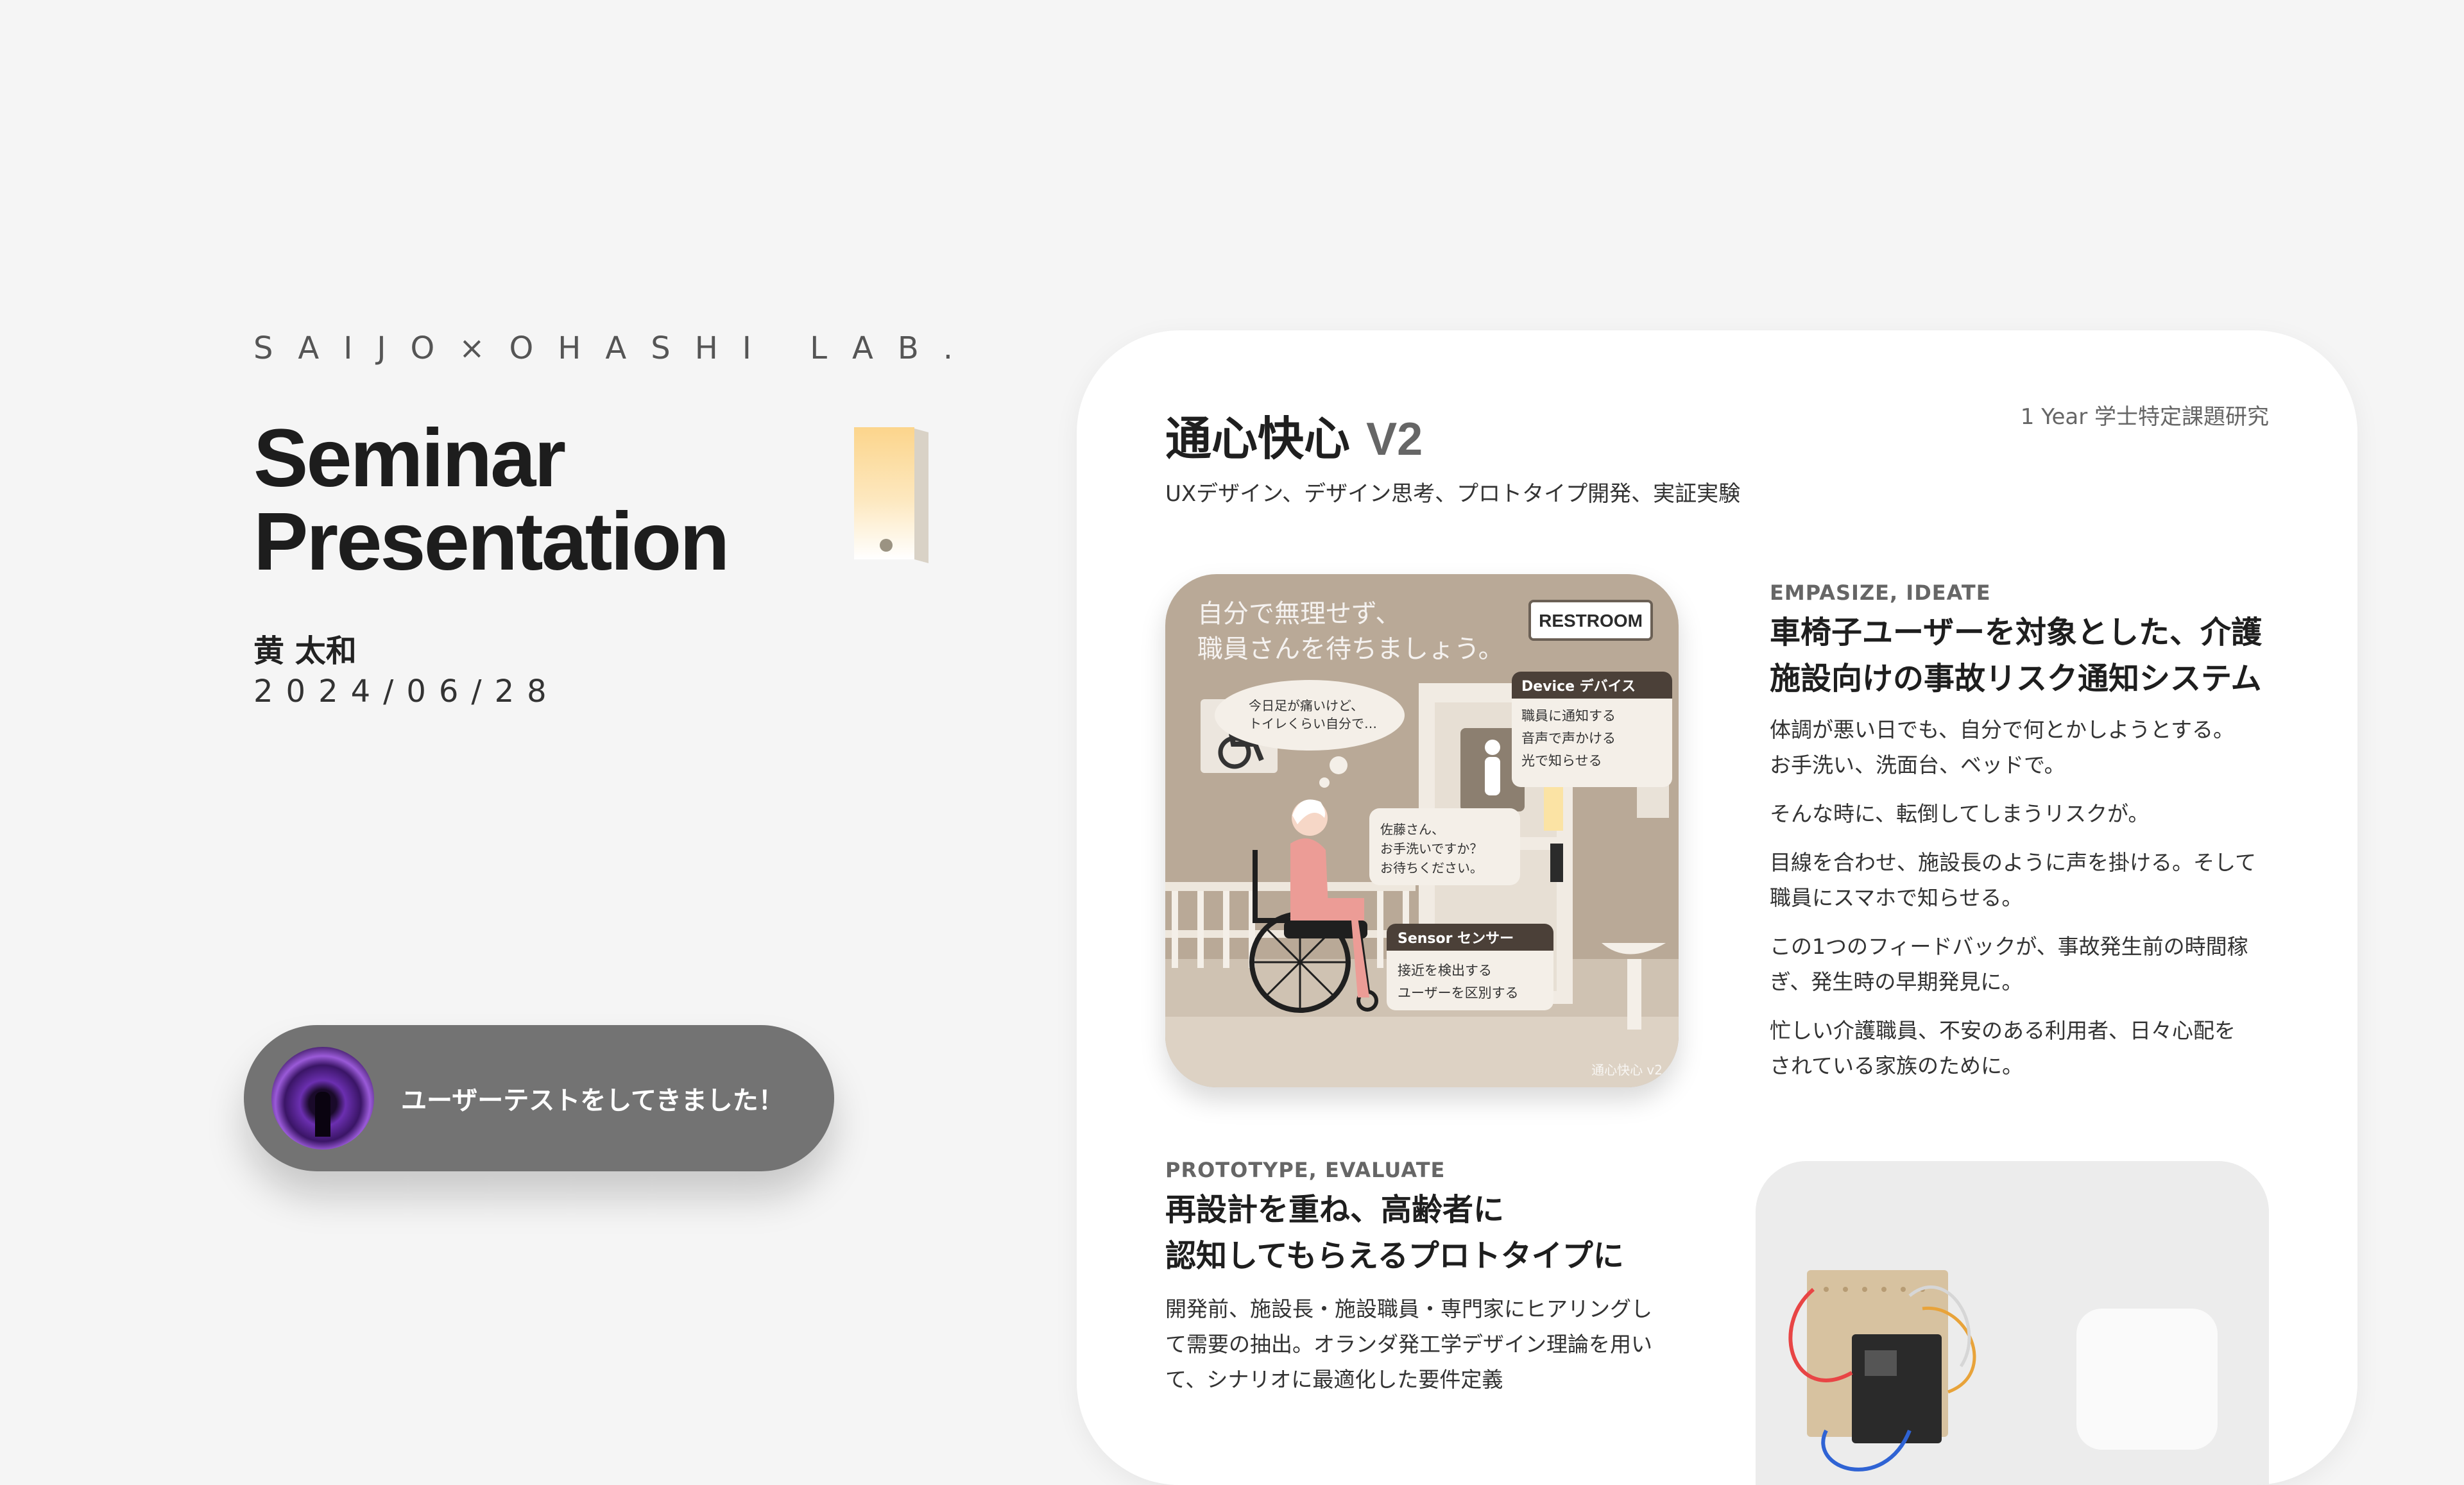 This screenshot has width=2464, height=1485. I want to click on sensor-card-title: Sensor センサー, so click(1456, 939).